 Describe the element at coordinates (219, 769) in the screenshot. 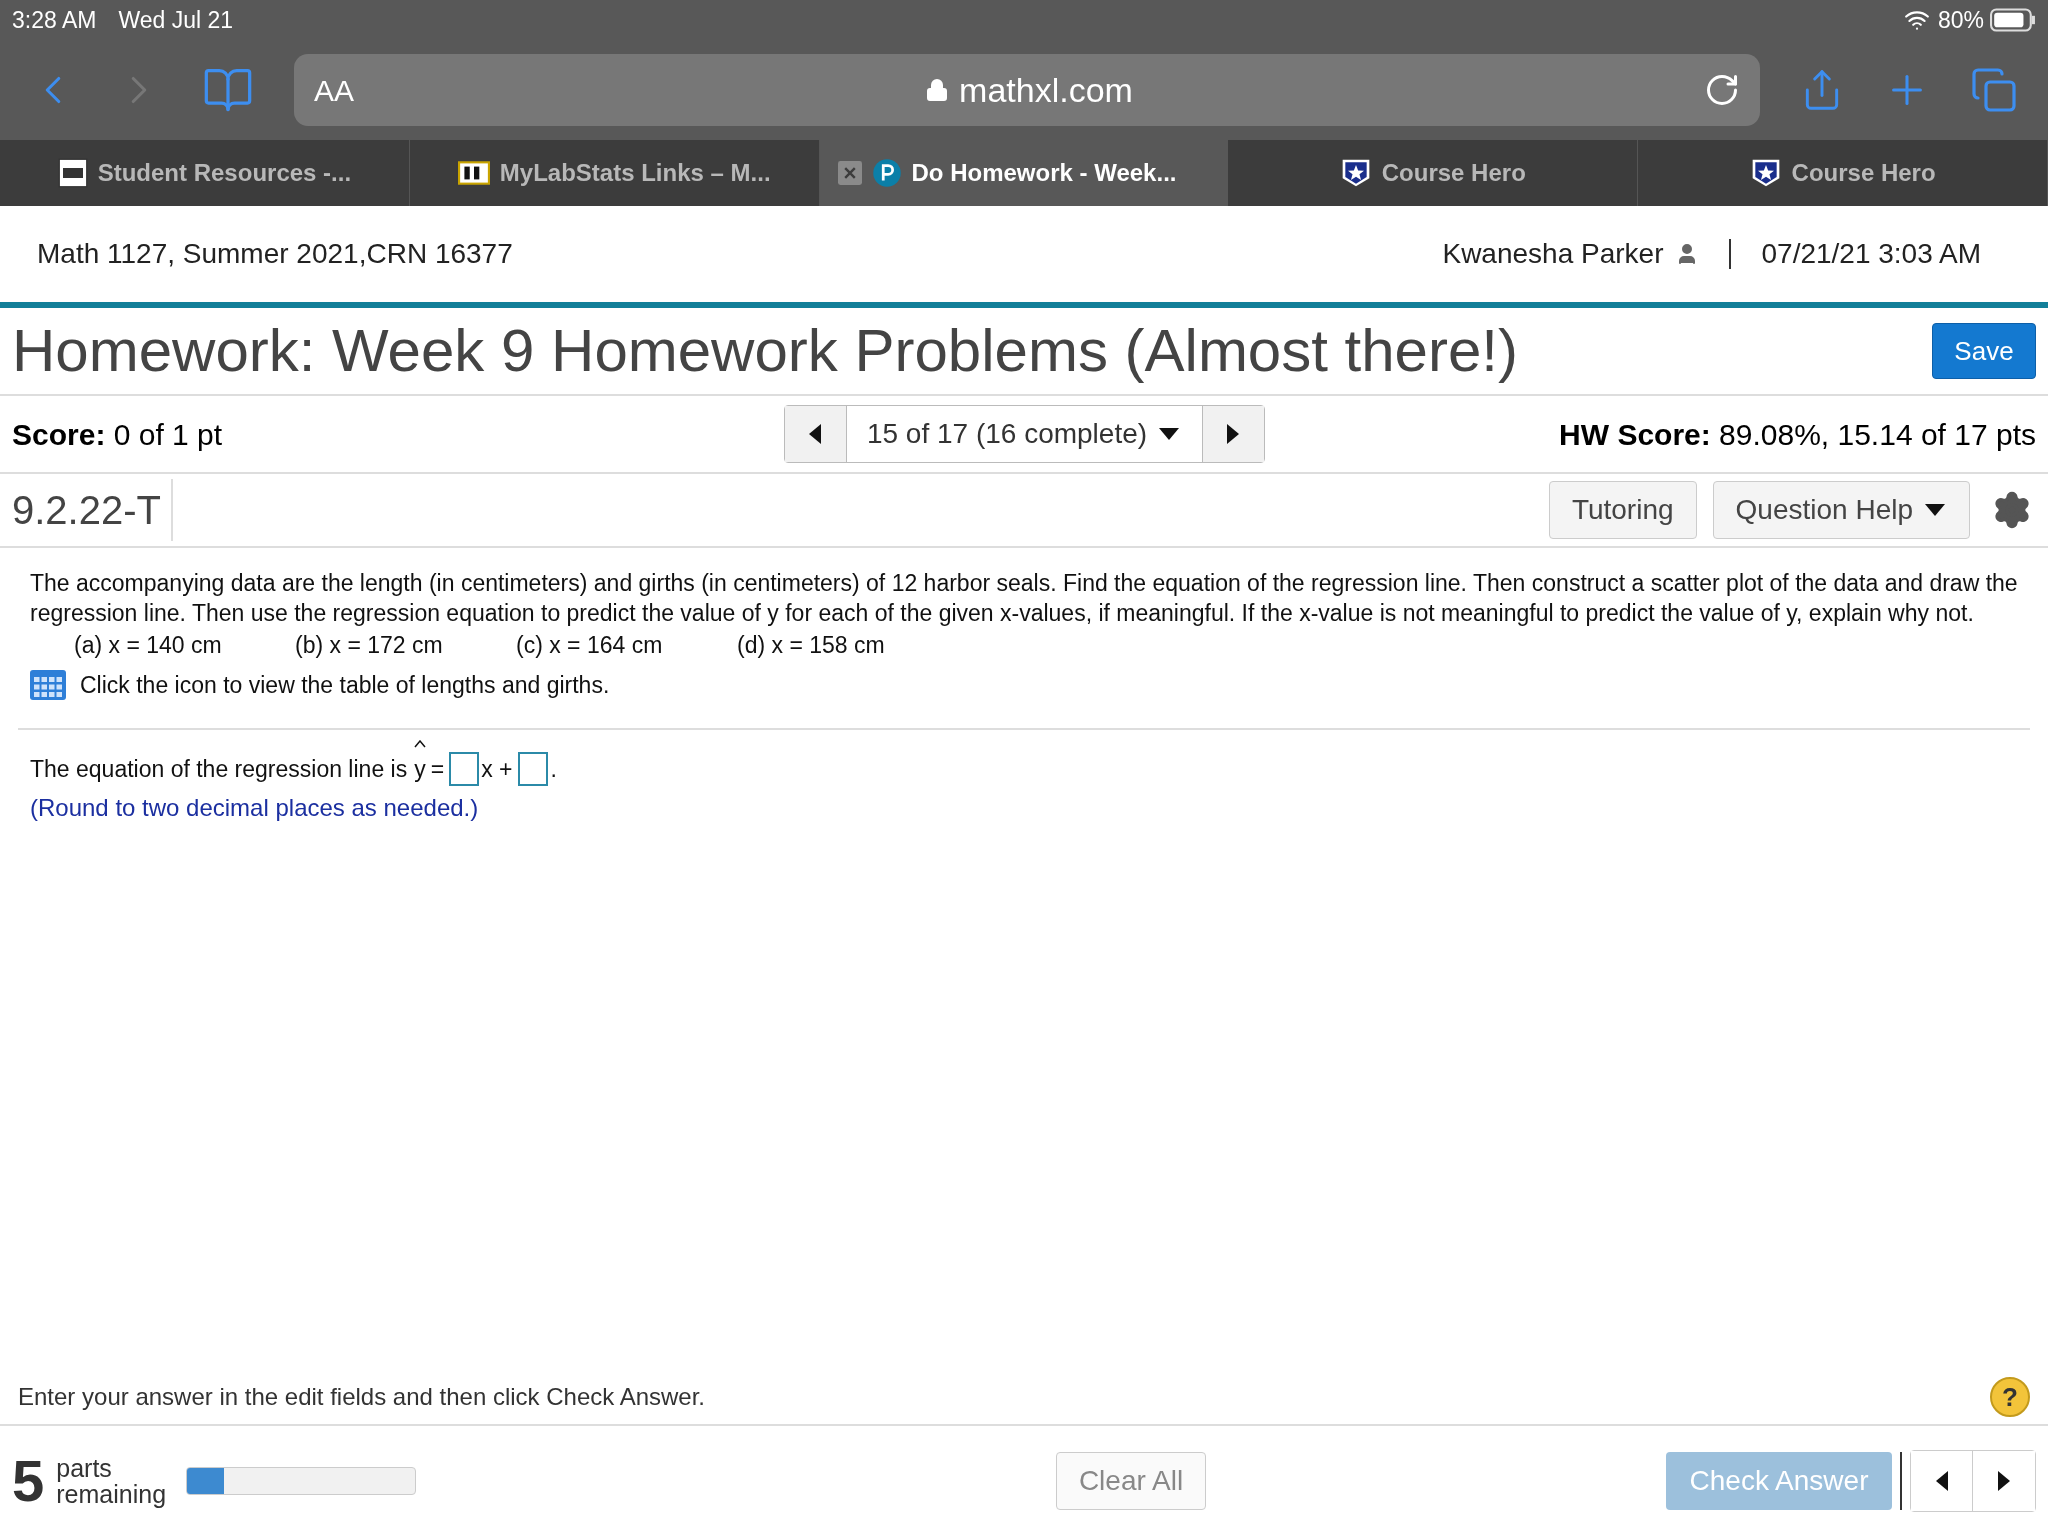

I see `equation-text: The equation of the regression line is` at that location.